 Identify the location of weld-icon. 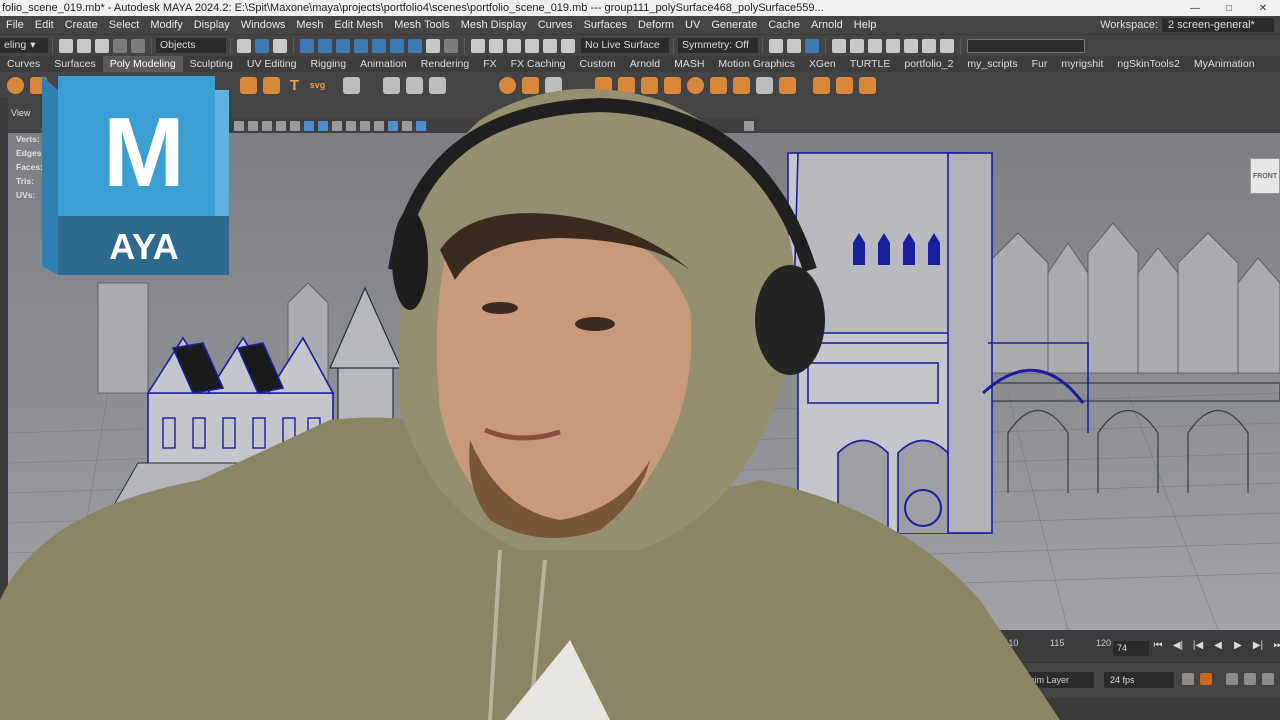
(437, 85).